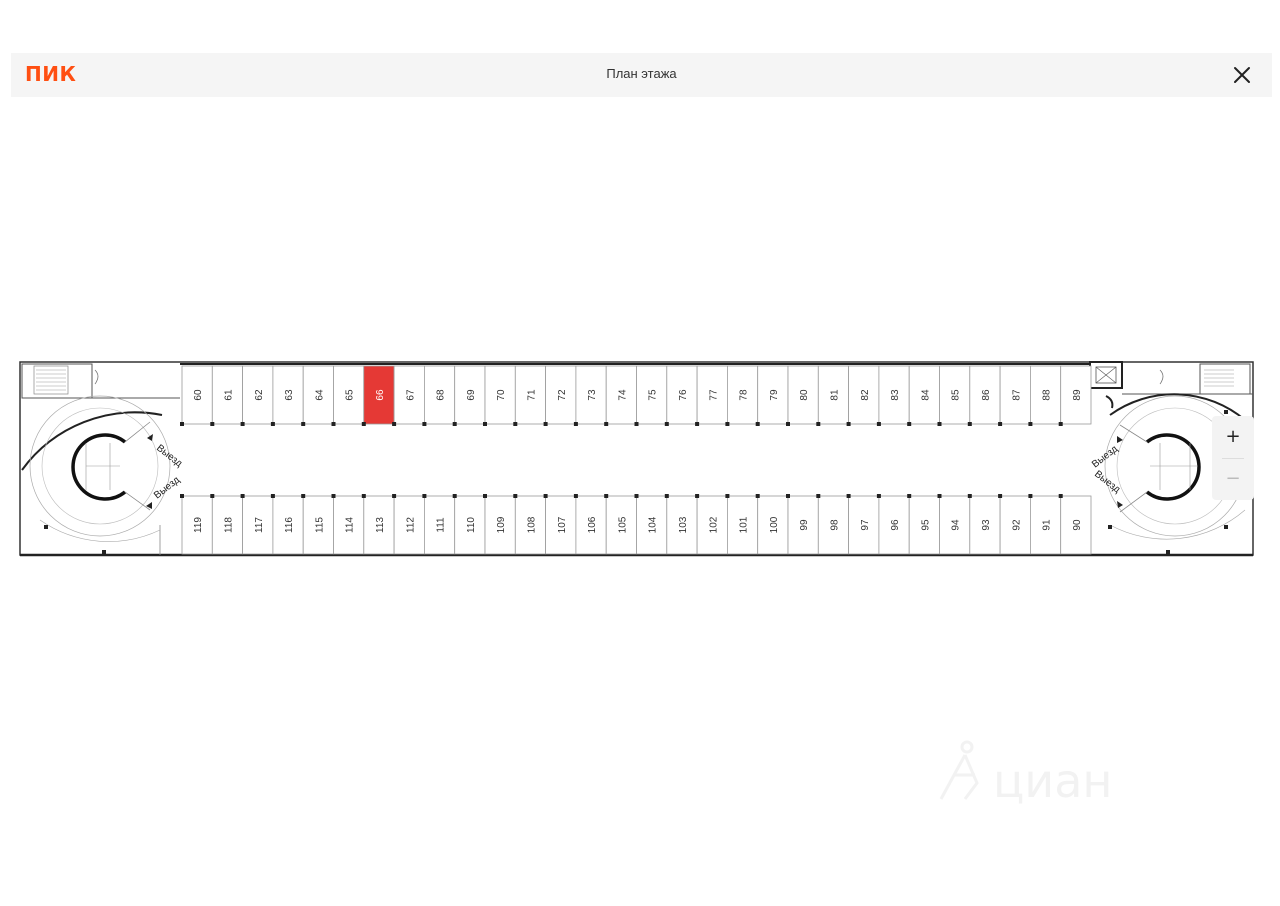  Describe the element at coordinates (408, 524) in the screenshot. I see `parking-spot-112: 112` at that location.